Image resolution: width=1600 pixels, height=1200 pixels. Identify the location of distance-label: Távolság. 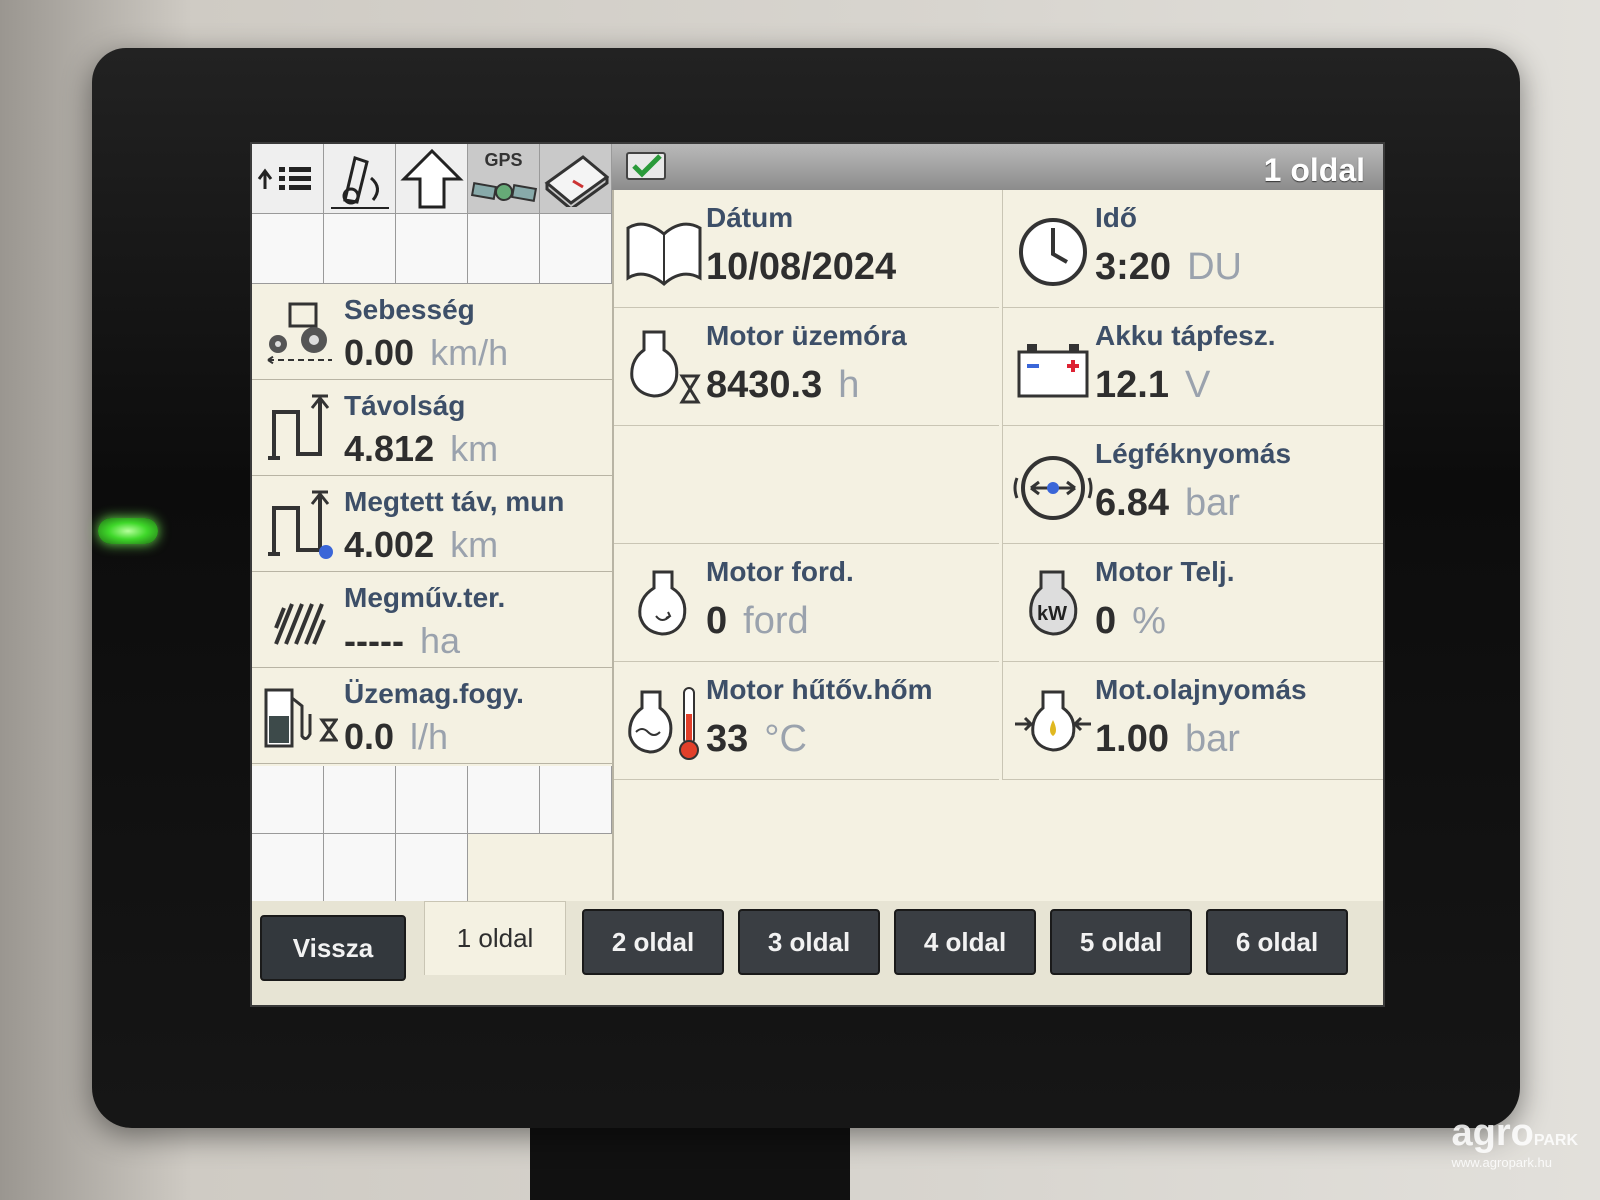
(405, 405).